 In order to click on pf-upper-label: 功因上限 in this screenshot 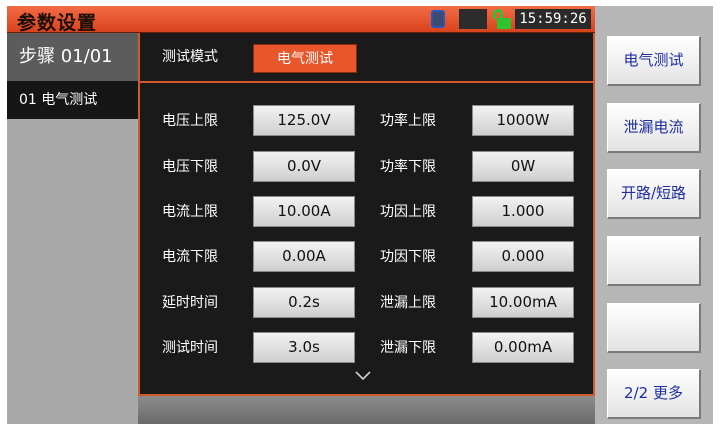, I will do `click(408, 212)`.